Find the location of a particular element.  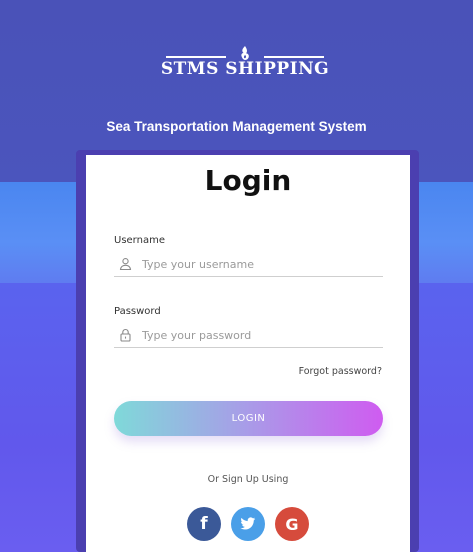

password-label: Password is located at coordinates (137, 311).